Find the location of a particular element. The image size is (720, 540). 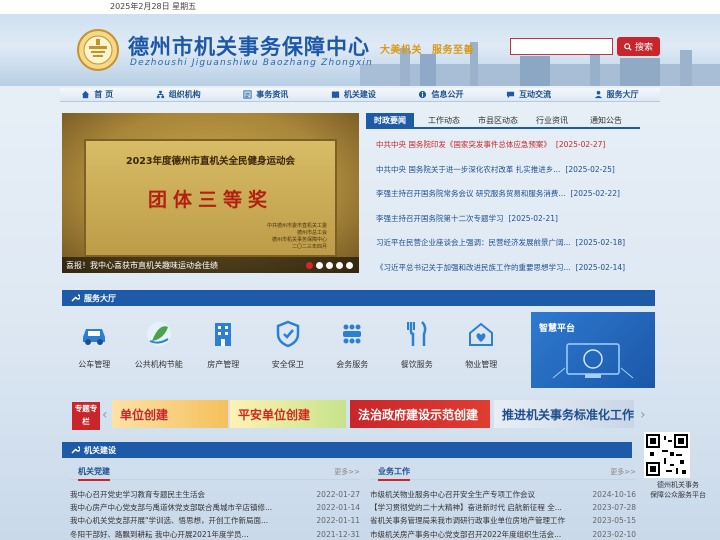

special-topics-label: 专题专栏 is located at coordinates (86, 416).